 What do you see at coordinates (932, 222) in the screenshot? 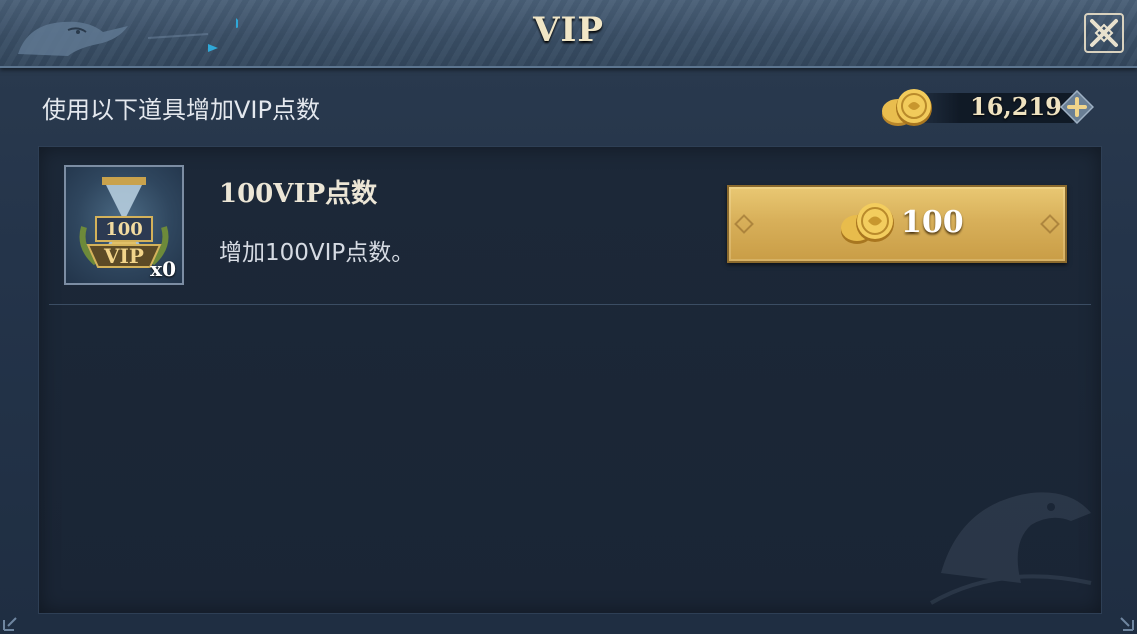
I see `price-label: 100` at bounding box center [932, 222].